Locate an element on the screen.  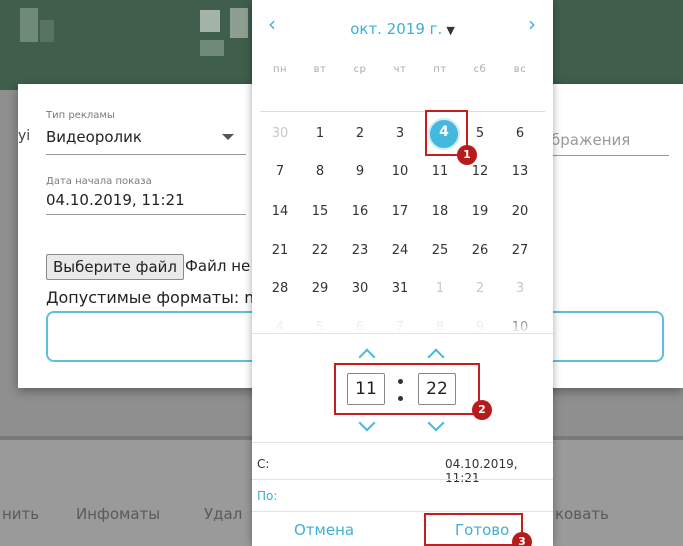
choose-file-button: Выберите файл is located at coordinates (115, 267).